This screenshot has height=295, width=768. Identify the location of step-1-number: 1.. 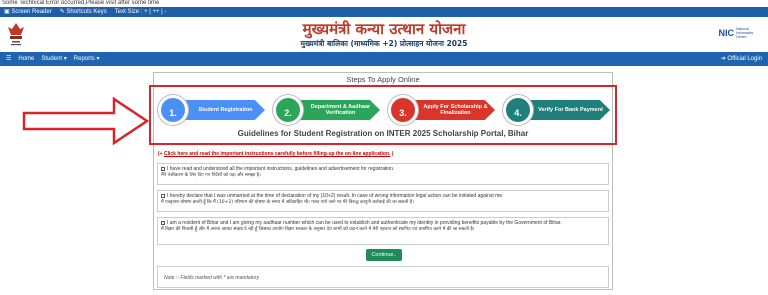
(173, 110).